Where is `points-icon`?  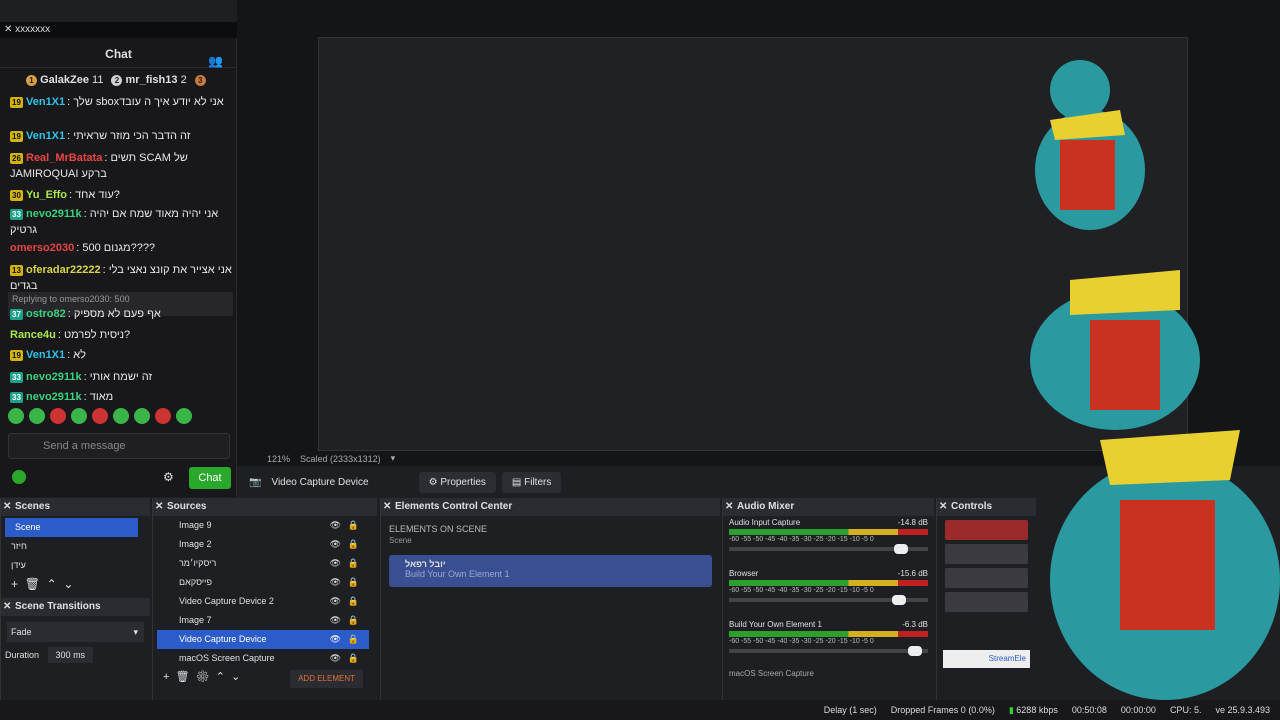 points-icon is located at coordinates (19, 477).